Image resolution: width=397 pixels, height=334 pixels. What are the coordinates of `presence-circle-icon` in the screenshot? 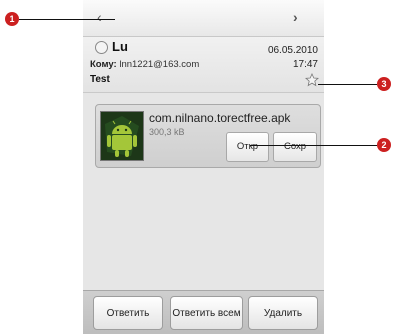 It's located at (101, 47).